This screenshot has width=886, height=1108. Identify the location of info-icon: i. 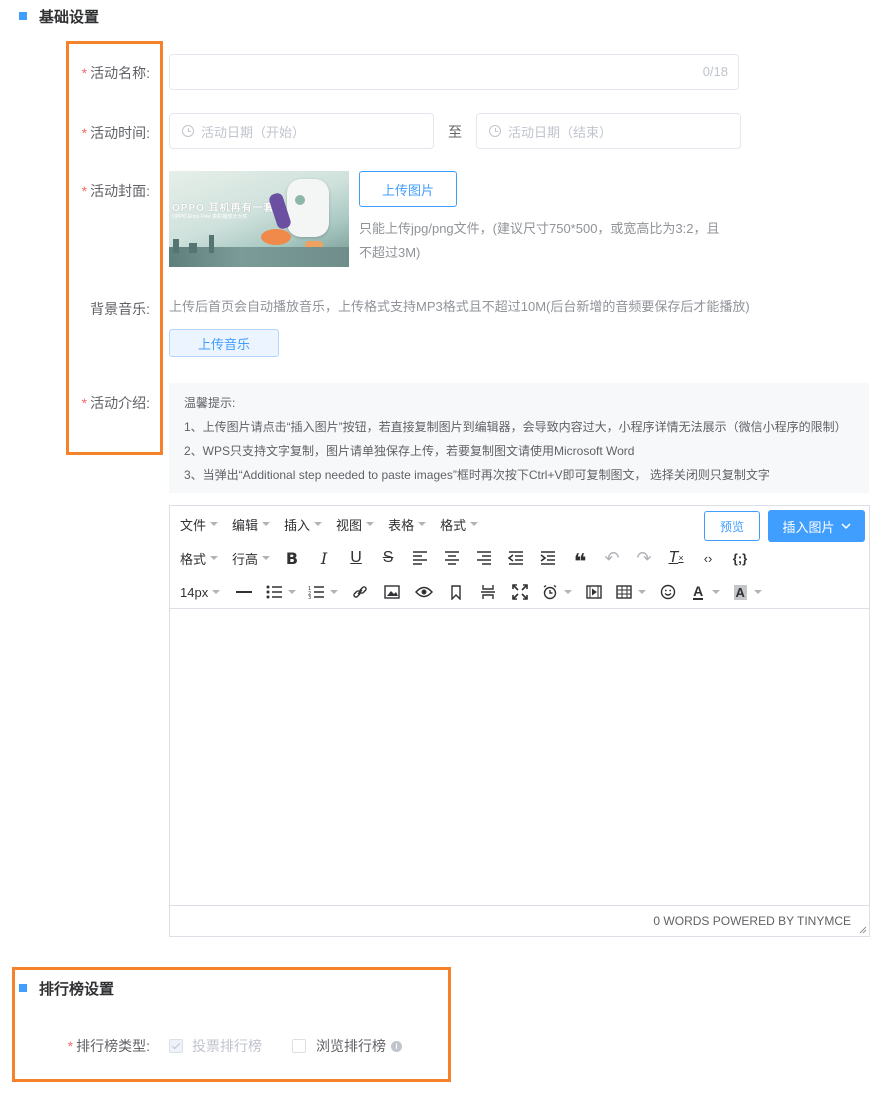
(396, 1046).